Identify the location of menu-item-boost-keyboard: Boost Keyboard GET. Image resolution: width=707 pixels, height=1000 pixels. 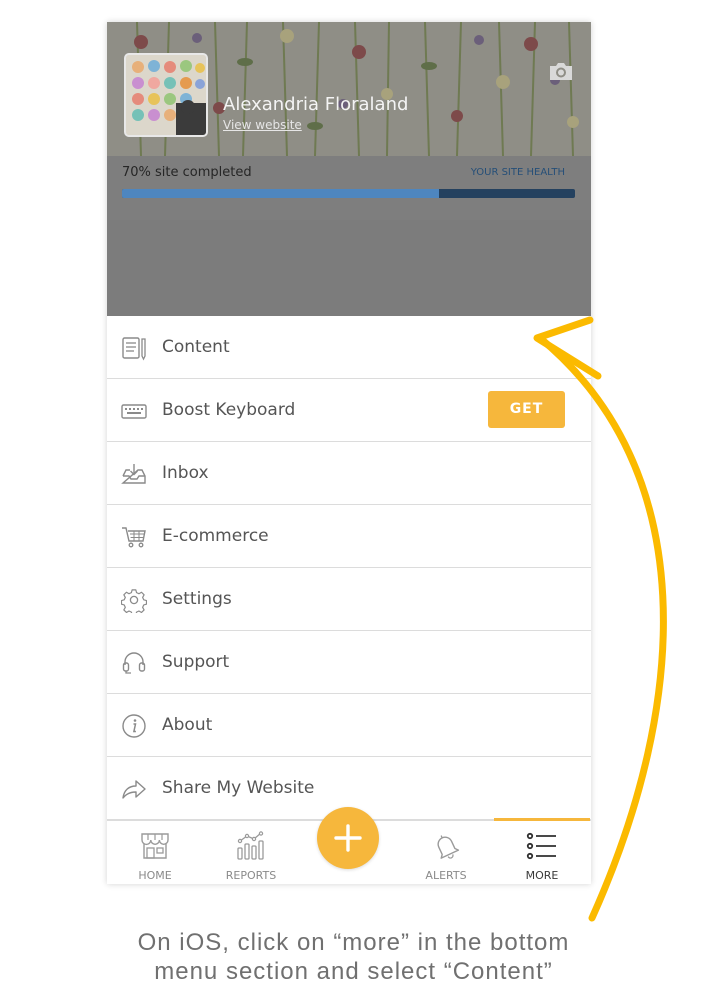
(349, 410).